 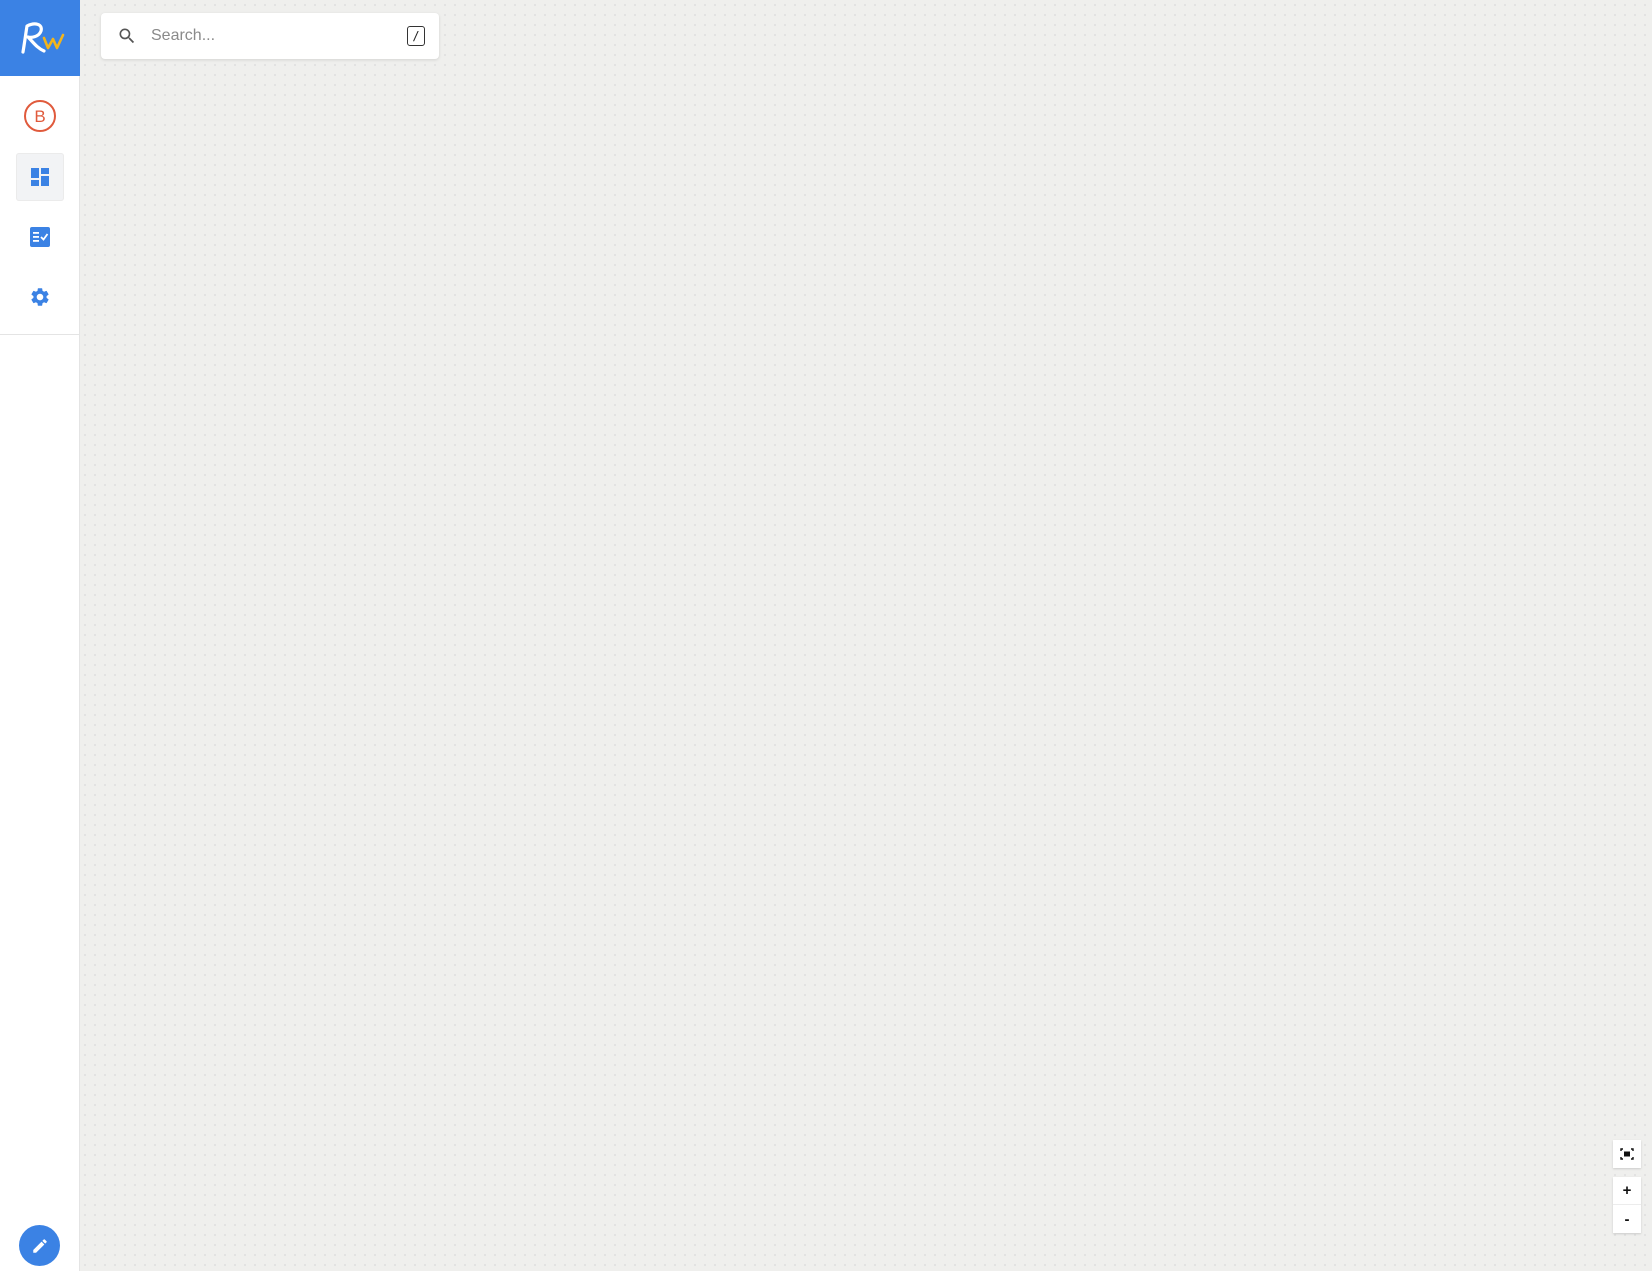 I want to click on sidebar-item-settings, so click(x=40, y=297).